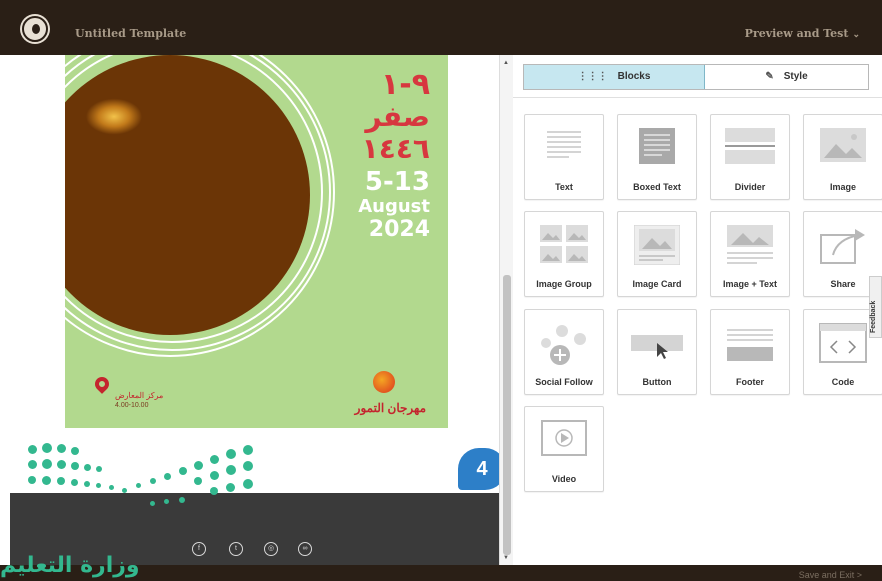 Image resolution: width=882 pixels, height=581 pixels. I want to click on image-text-icon, so click(750, 244).